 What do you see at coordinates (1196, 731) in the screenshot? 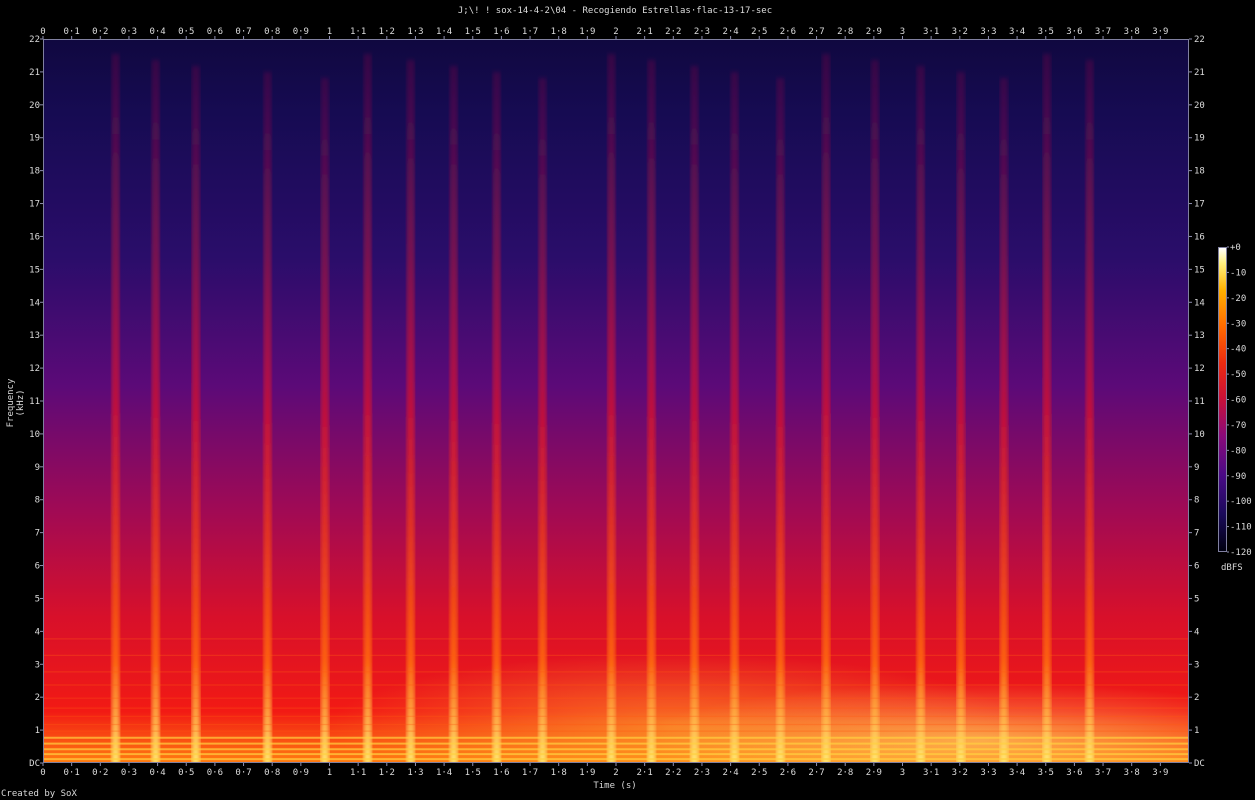
I see `y-tick-label-right: 1` at bounding box center [1196, 731].